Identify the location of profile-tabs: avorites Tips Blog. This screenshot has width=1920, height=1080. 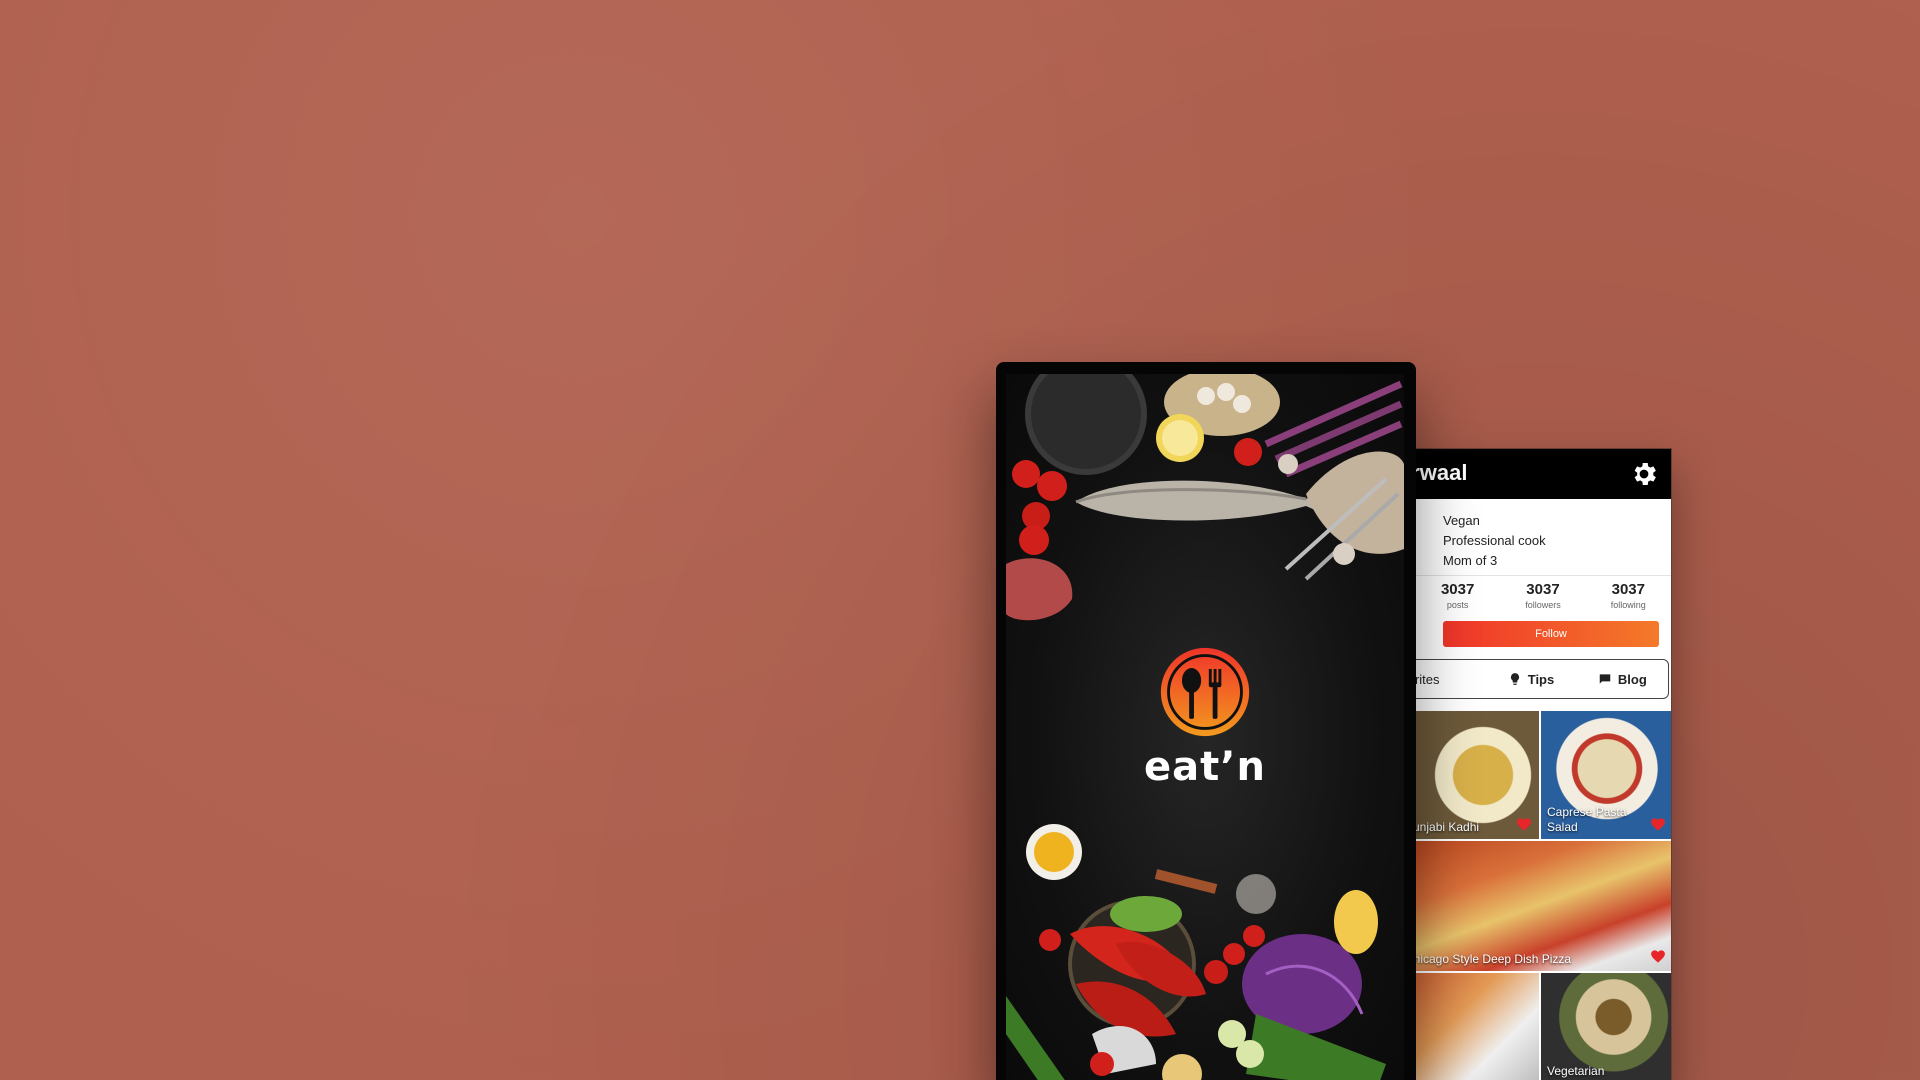
(1534, 679).